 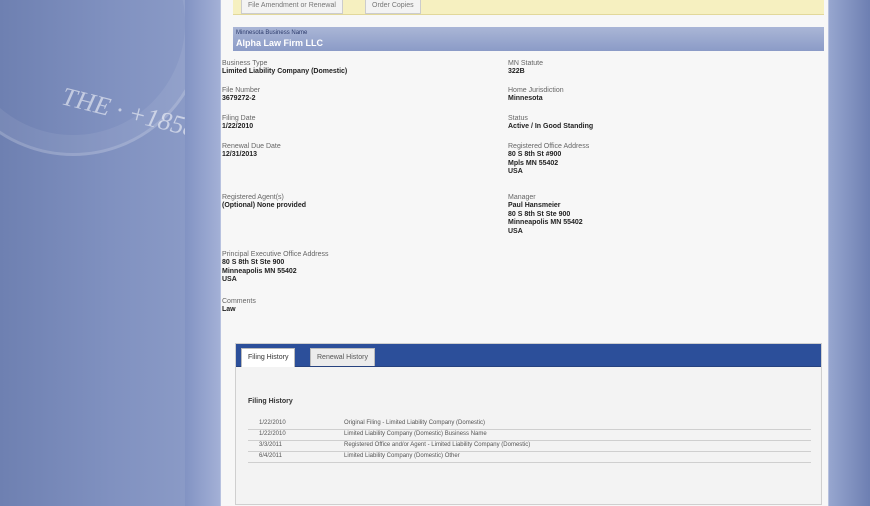 I want to click on field-value: Paul Hansmeier, so click(x=534, y=205).